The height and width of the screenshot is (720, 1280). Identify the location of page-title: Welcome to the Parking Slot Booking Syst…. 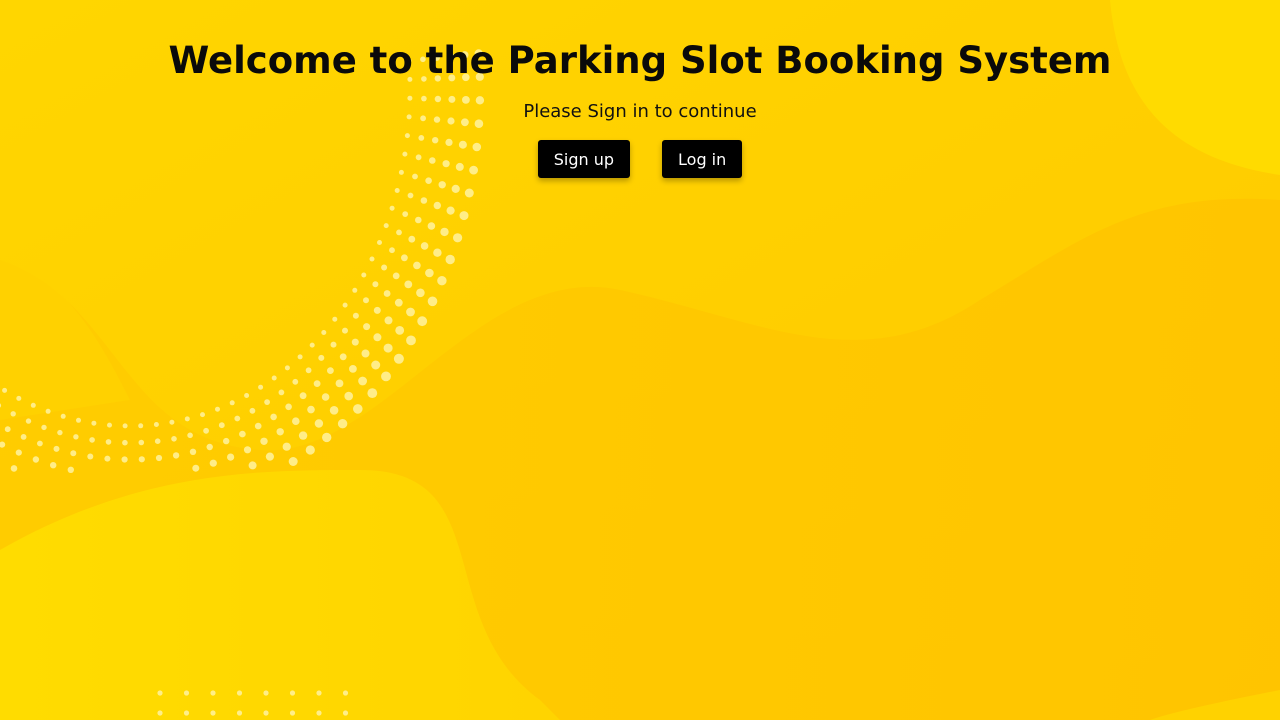
(640, 60).